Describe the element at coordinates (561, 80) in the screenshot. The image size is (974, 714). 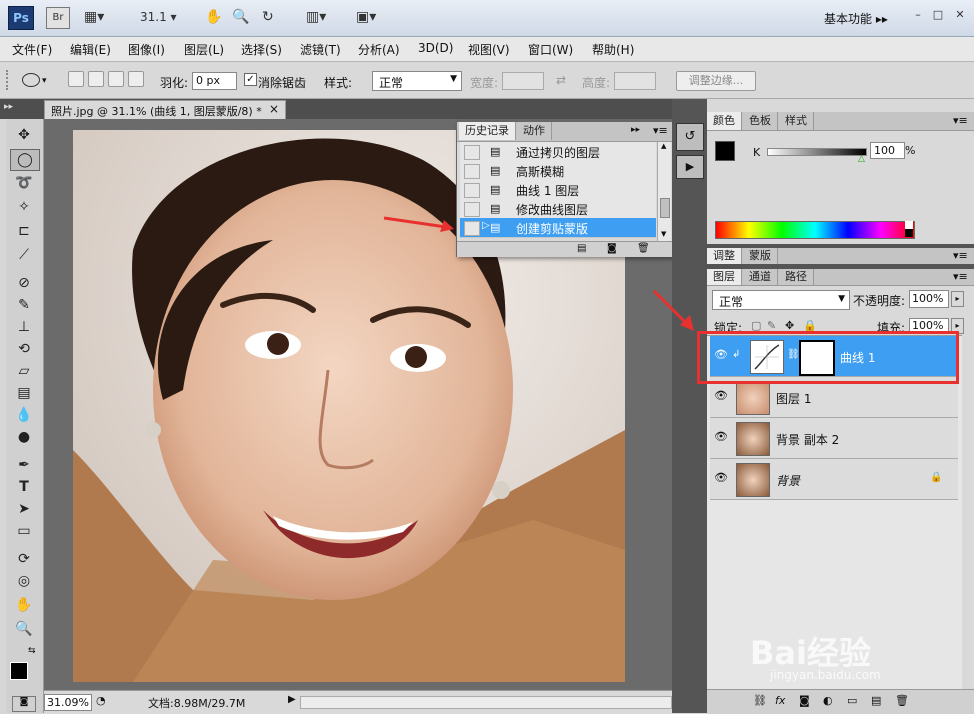
I see `swap-icon: ⇄` at that location.